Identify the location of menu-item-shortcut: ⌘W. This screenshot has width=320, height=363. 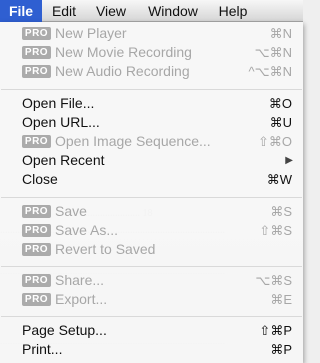
(279, 179).